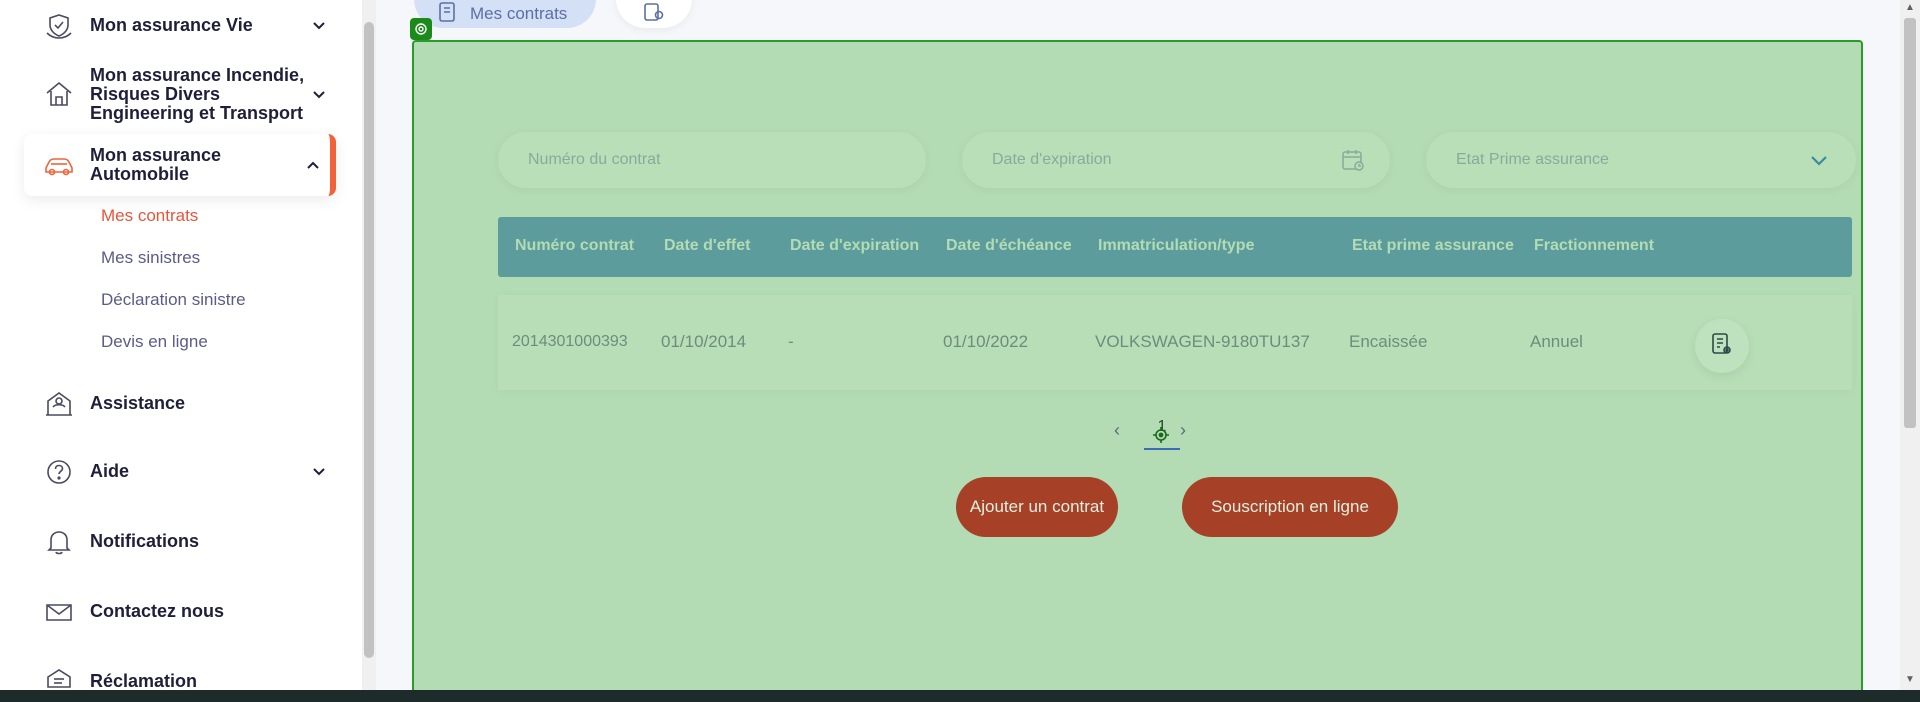  I want to click on column-header-splitting: Fractionnement, so click(1594, 245).